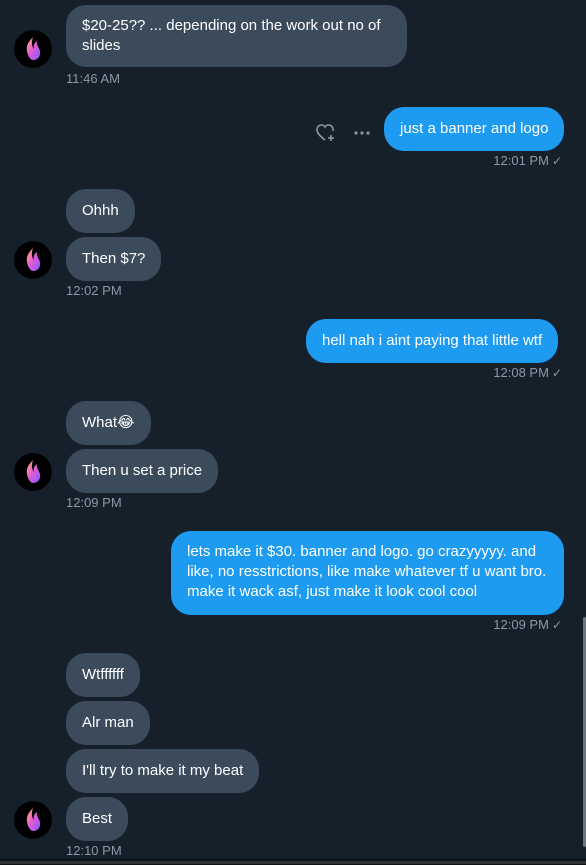  I want to click on message-text: Then u set a price, so click(142, 470).